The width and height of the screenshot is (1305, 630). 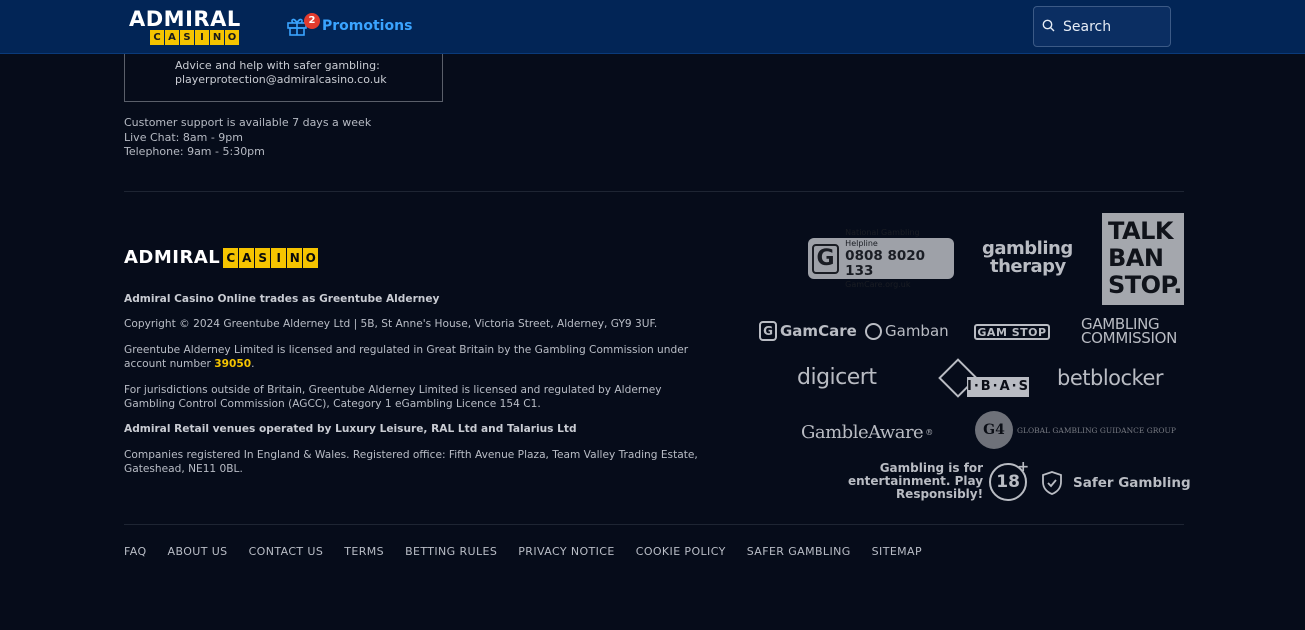 I want to click on telephone-hours: Telephone: 9am - 5:30pm, so click(x=194, y=151).